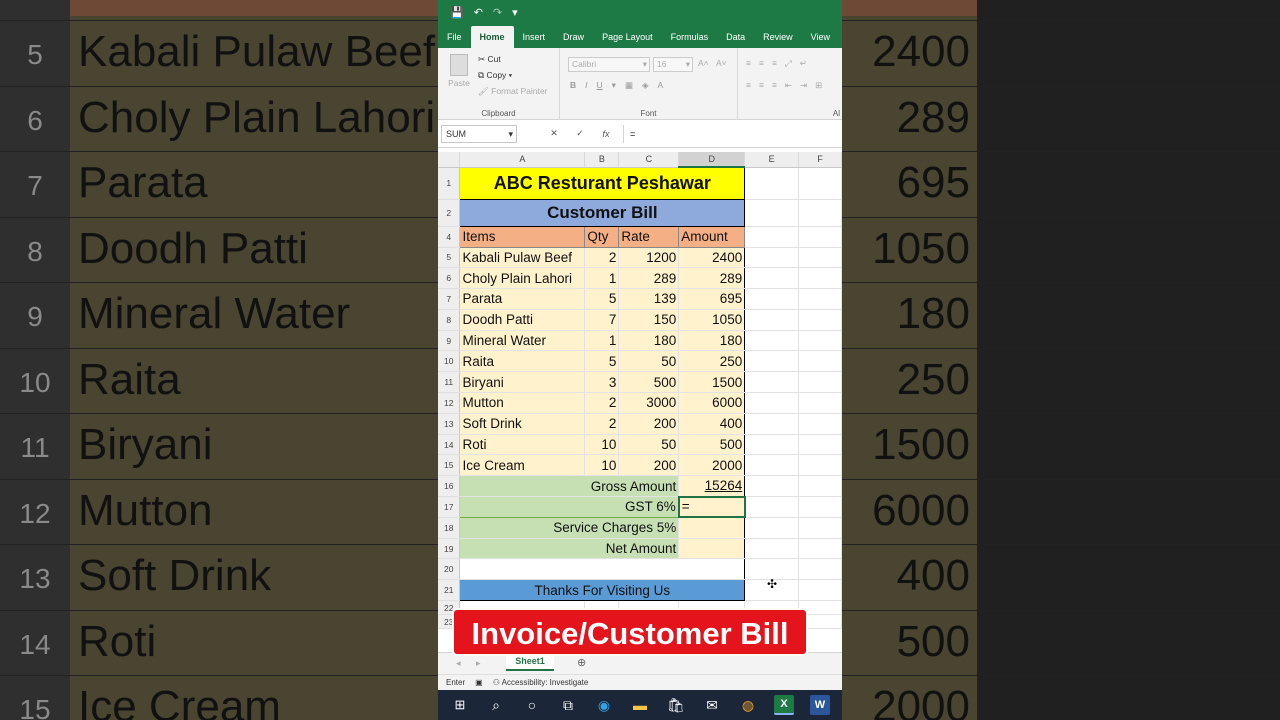 The height and width of the screenshot is (720, 1280). What do you see at coordinates (649, 236) in the screenshot?
I see `header-rate: Rate` at bounding box center [649, 236].